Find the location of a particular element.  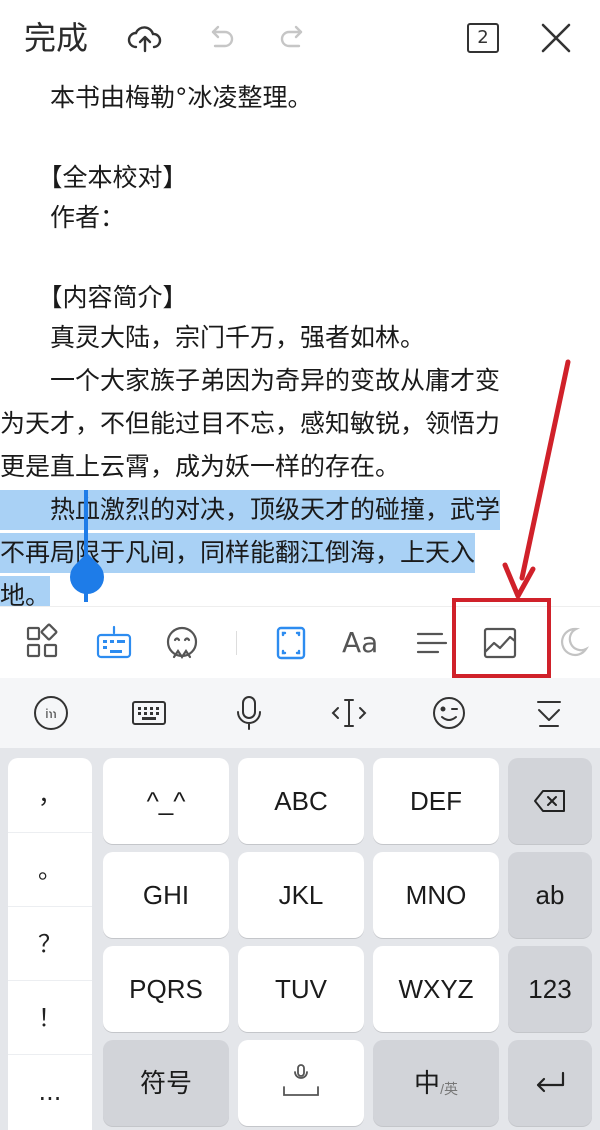

done-button: 完成 is located at coordinates (56, 38).